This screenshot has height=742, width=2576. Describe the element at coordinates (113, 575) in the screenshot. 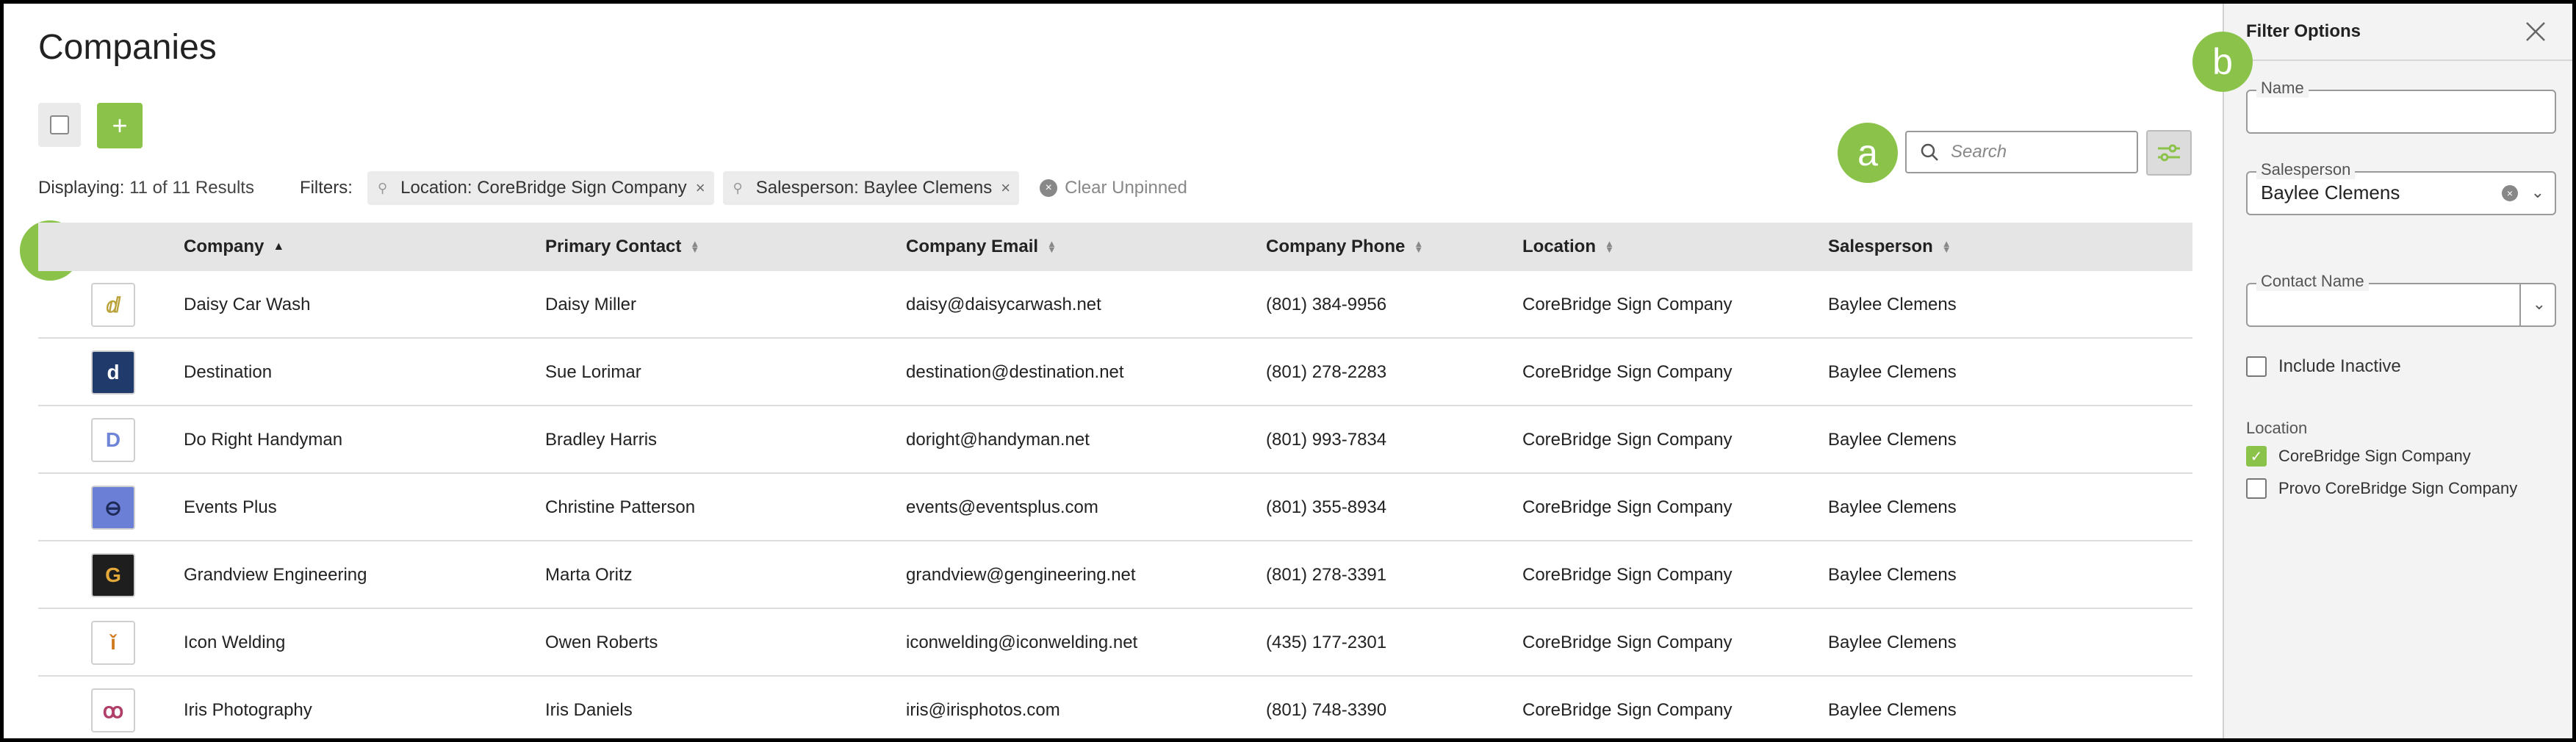

I see `company-logo: G` at that location.